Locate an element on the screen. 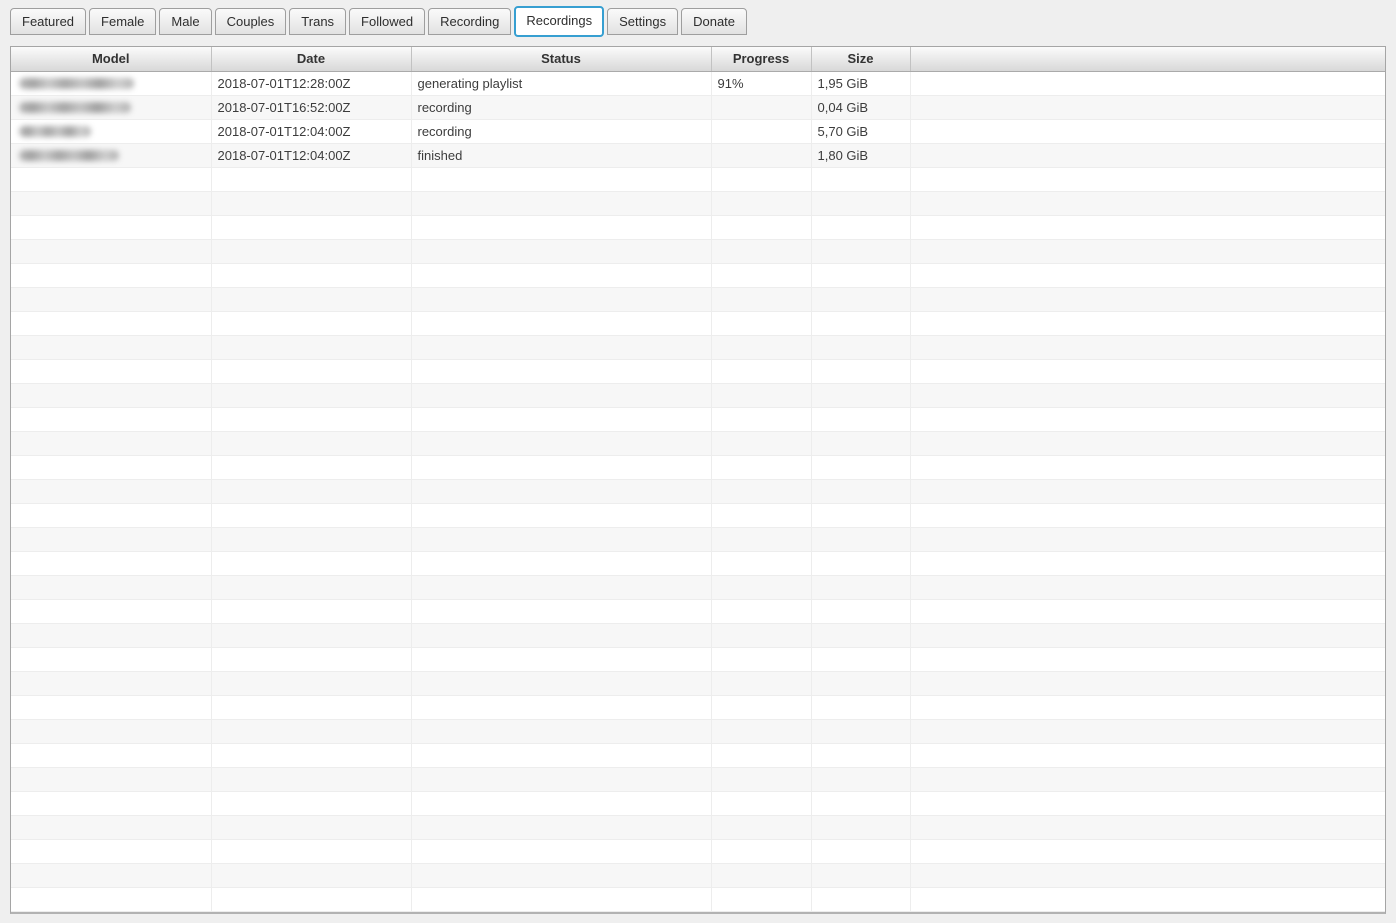 The width and height of the screenshot is (1396, 923). column-header-status: Status is located at coordinates (561, 59).